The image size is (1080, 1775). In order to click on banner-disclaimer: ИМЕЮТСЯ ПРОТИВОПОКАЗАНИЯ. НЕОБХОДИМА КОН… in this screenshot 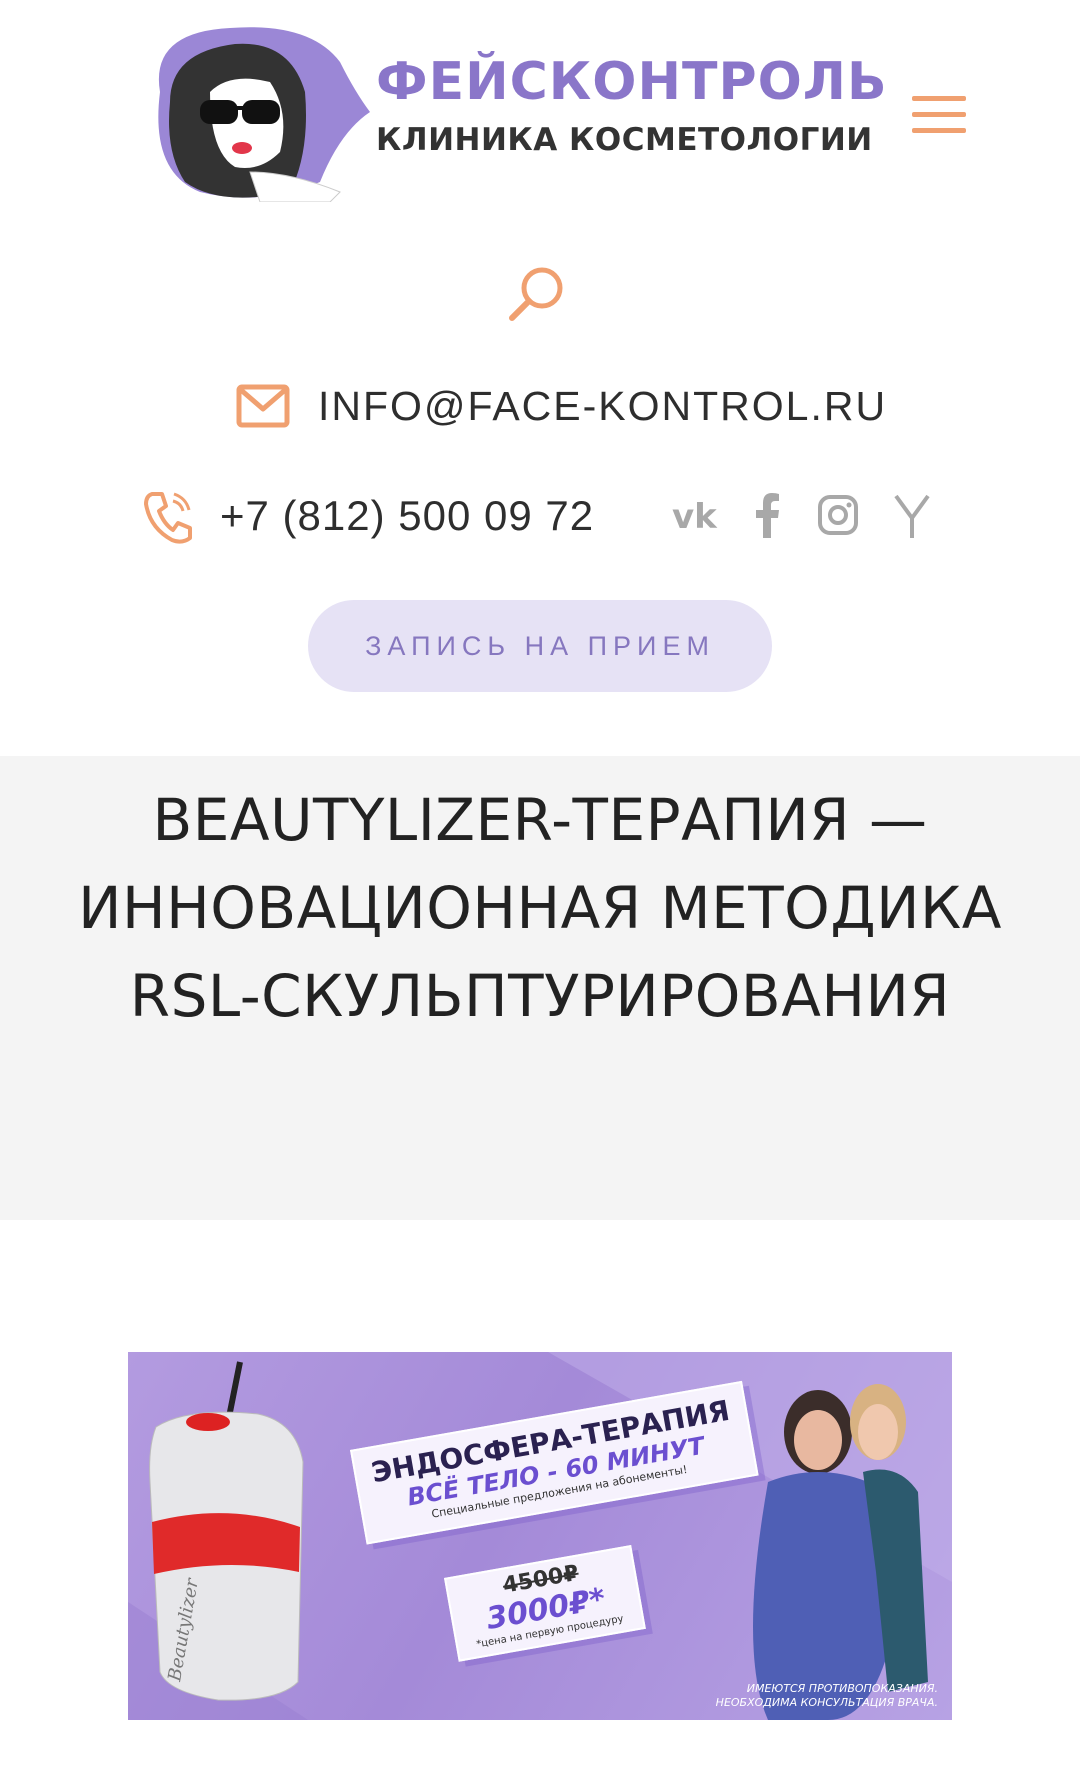, I will do `click(827, 1696)`.